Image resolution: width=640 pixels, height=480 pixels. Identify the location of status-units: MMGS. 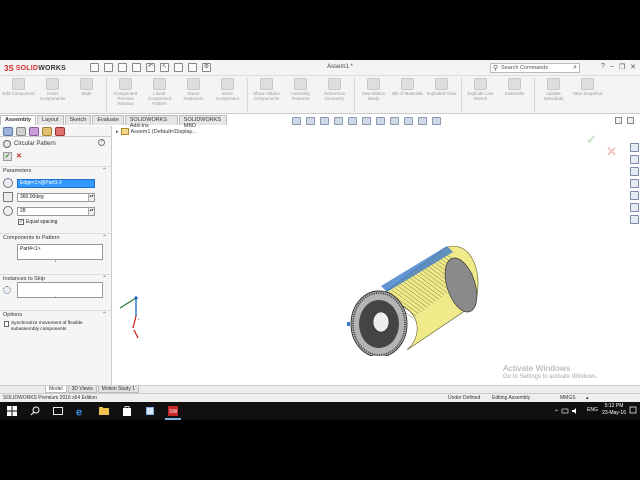
(568, 398).